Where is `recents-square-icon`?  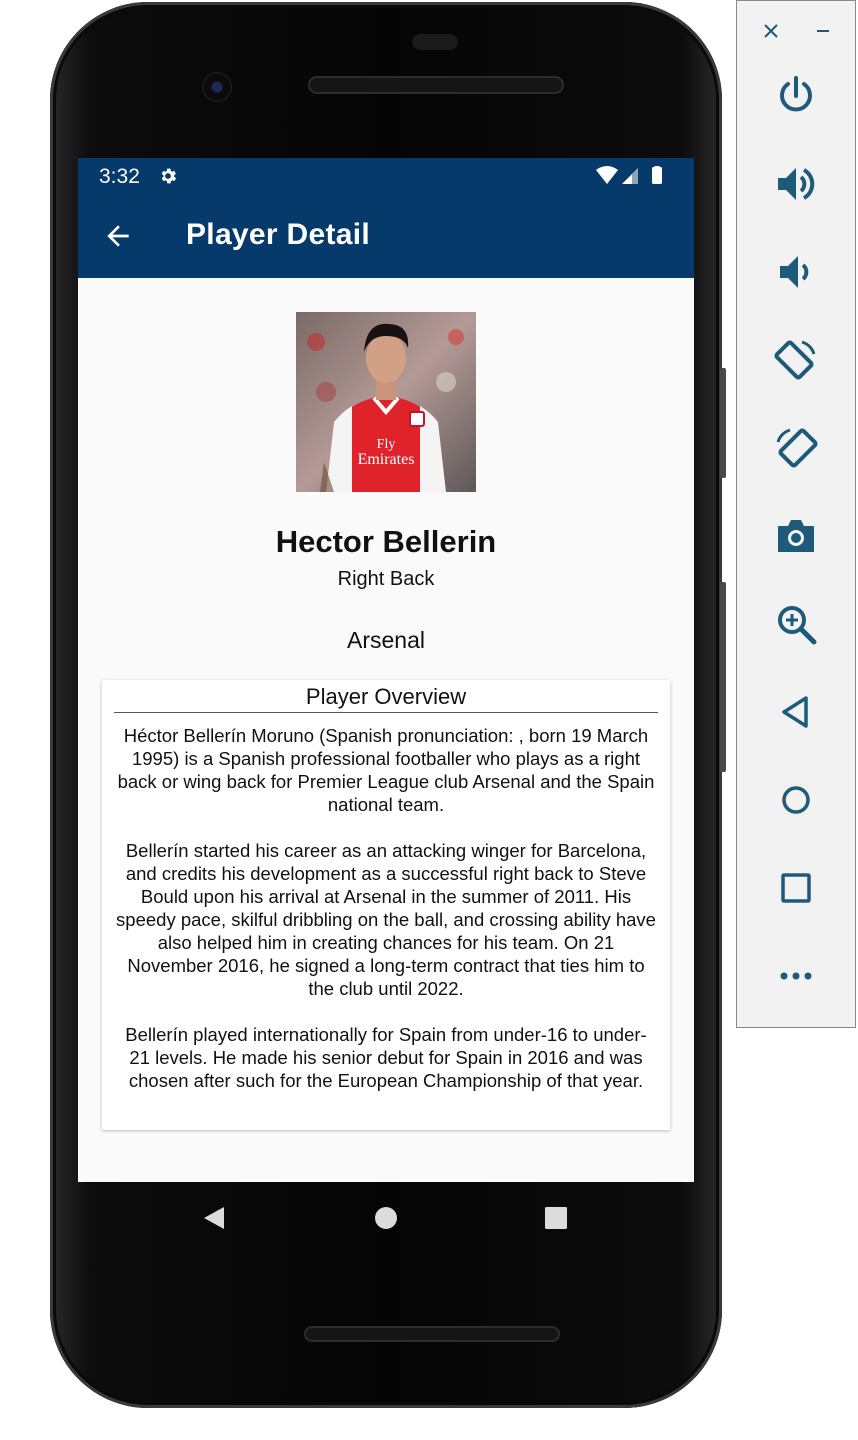
recents-square-icon is located at coordinates (556, 1218).